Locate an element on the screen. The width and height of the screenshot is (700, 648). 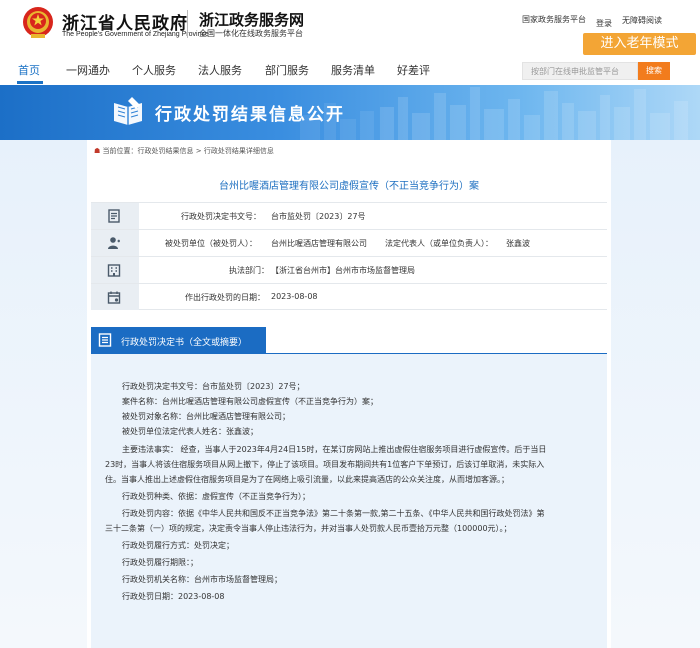
search-input: 按部门在线申批监管平台 is located at coordinates (580, 71).